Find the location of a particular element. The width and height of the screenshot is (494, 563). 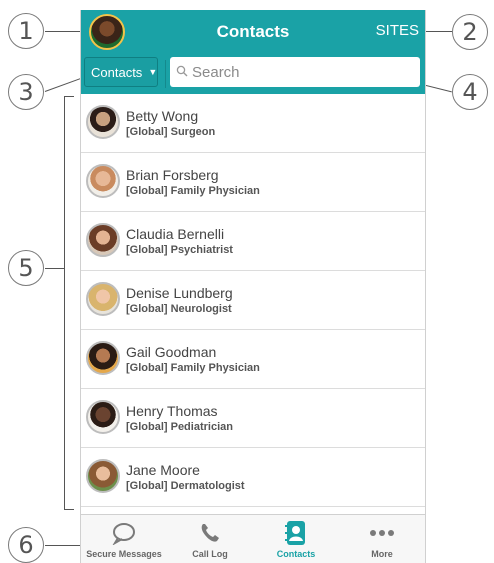

contact-name: Claudia Bernelli is located at coordinates (175, 234).